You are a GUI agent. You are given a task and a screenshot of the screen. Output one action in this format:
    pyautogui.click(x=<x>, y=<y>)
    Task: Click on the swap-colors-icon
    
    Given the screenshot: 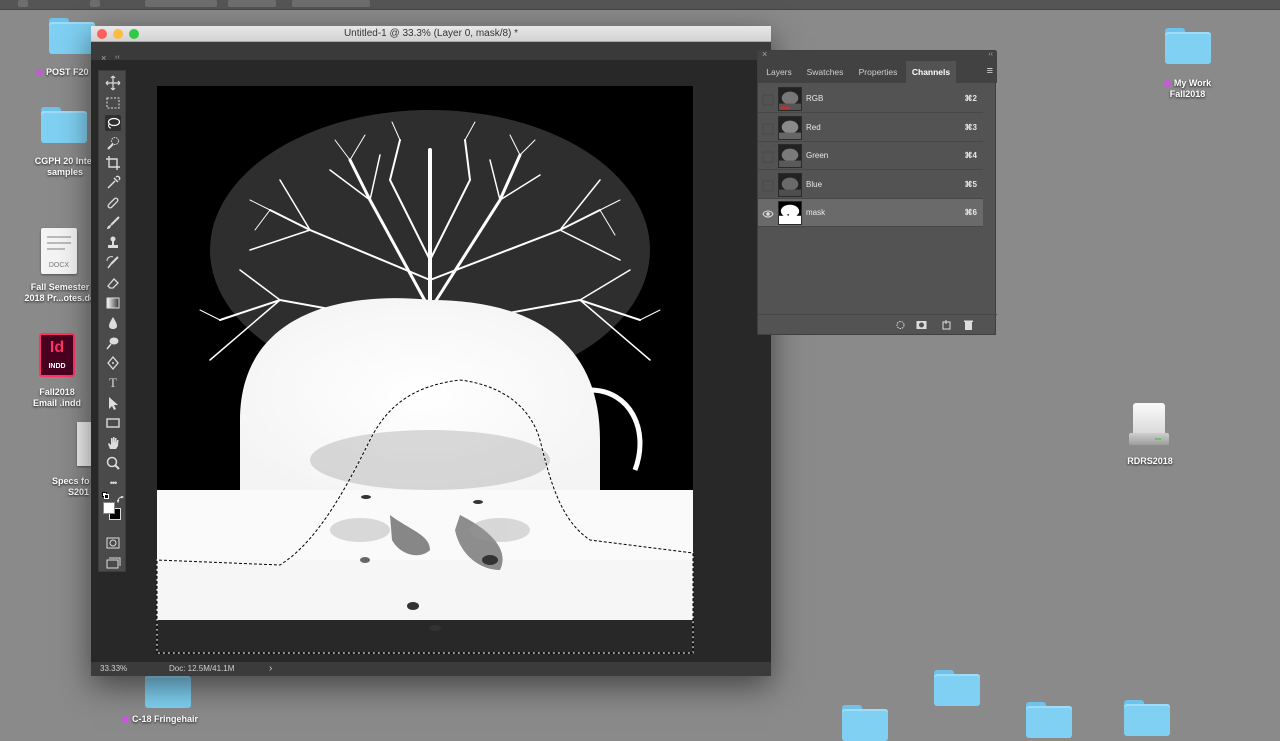 What is the action you would take?
    pyautogui.click(x=120, y=497)
    